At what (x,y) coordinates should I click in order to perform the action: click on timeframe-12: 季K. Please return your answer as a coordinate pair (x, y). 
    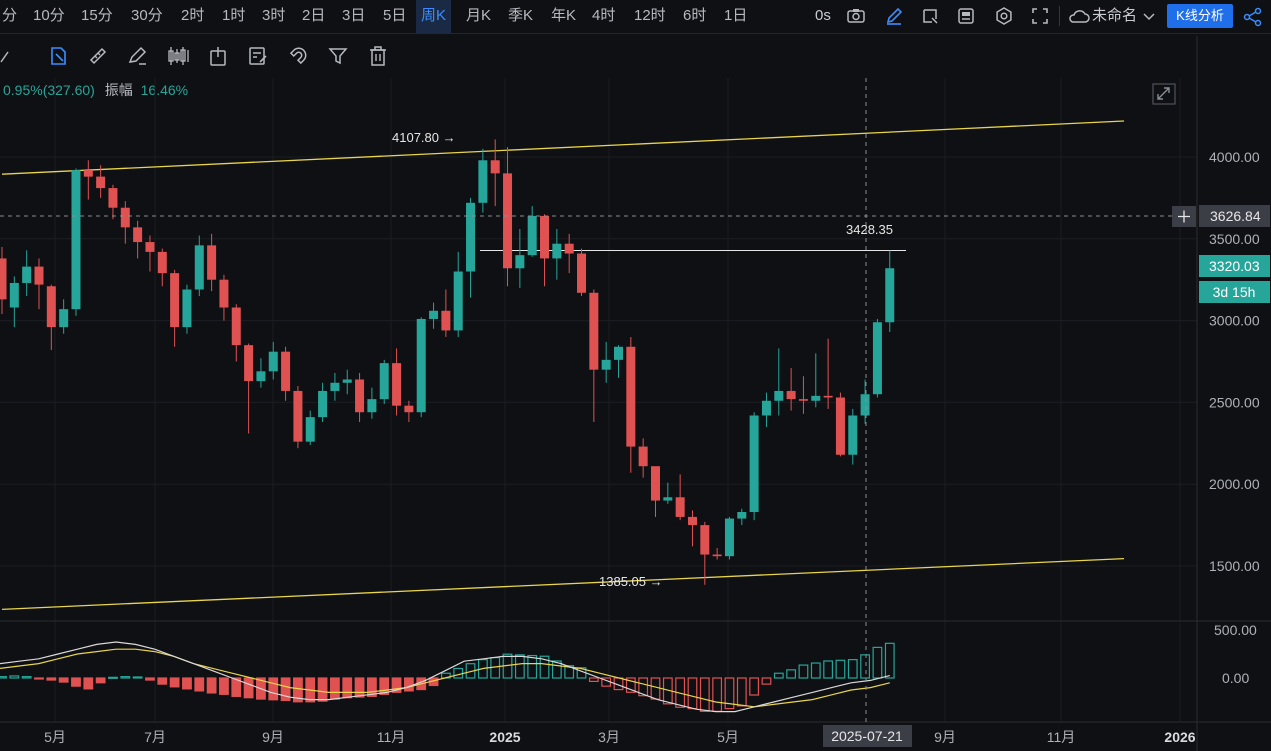
    Looking at the image, I should click on (520, 16).